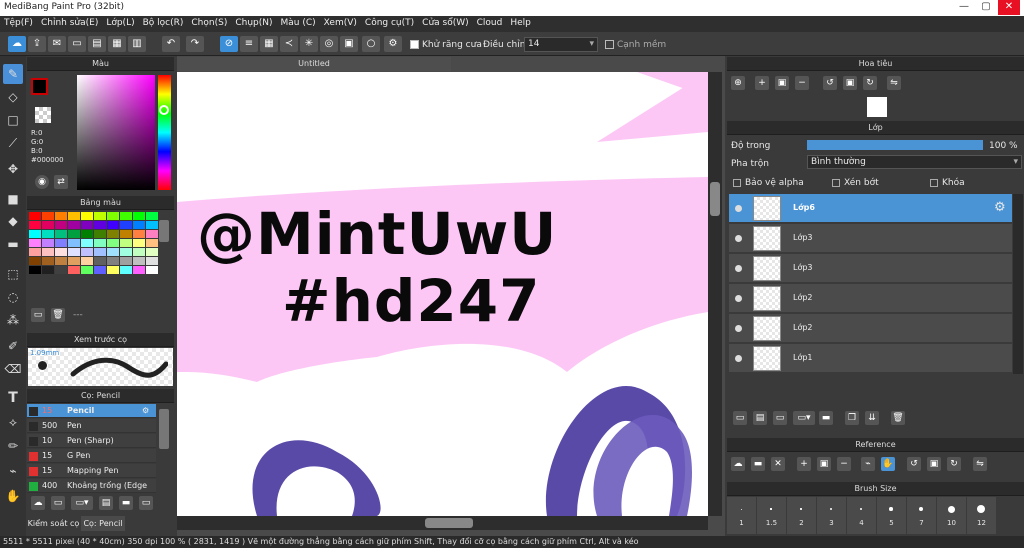  Describe the element at coordinates (836, 183) in the screenshot. I see `clip-checkbox` at that location.